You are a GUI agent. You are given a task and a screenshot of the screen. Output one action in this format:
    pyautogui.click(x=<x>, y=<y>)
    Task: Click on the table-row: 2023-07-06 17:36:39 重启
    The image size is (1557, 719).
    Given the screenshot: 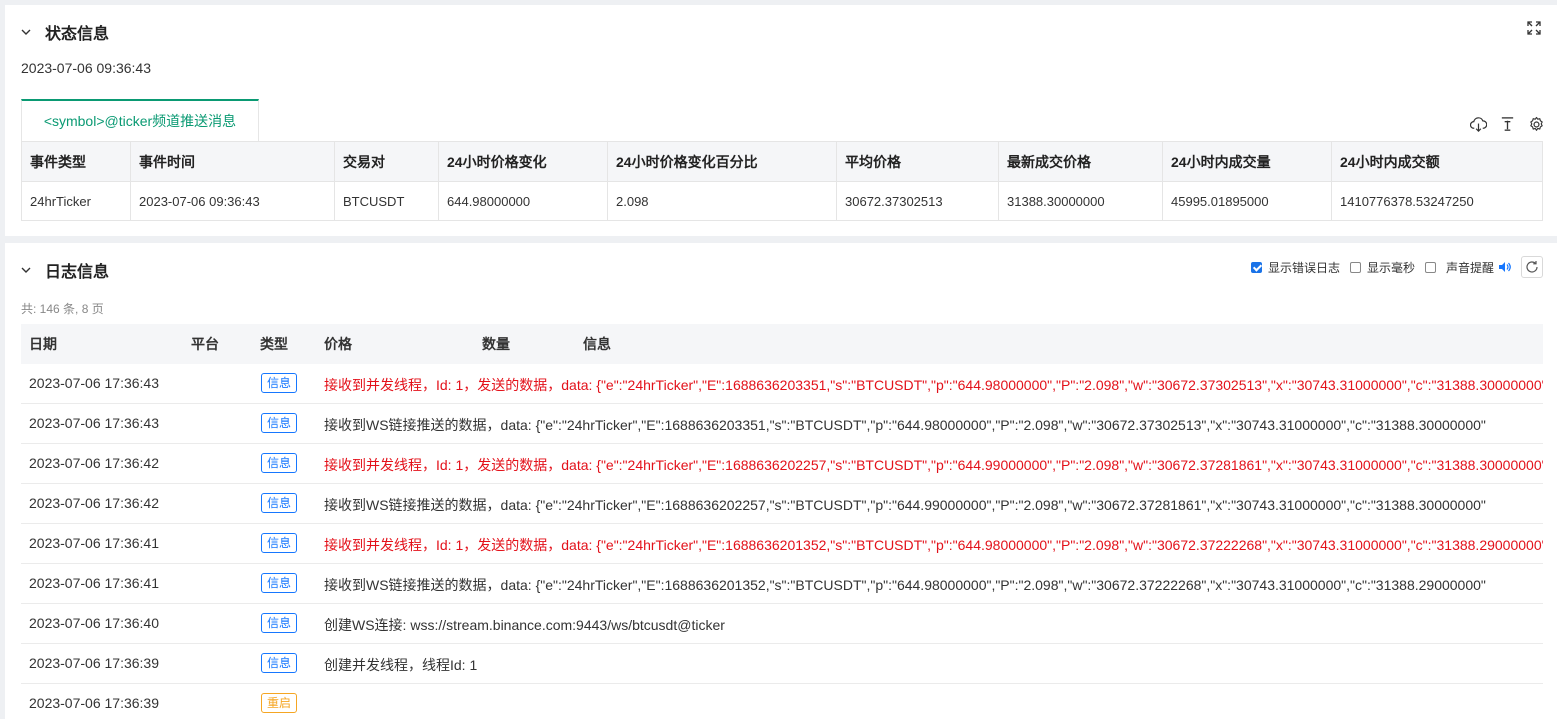 What is the action you would take?
    pyautogui.click(x=782, y=701)
    